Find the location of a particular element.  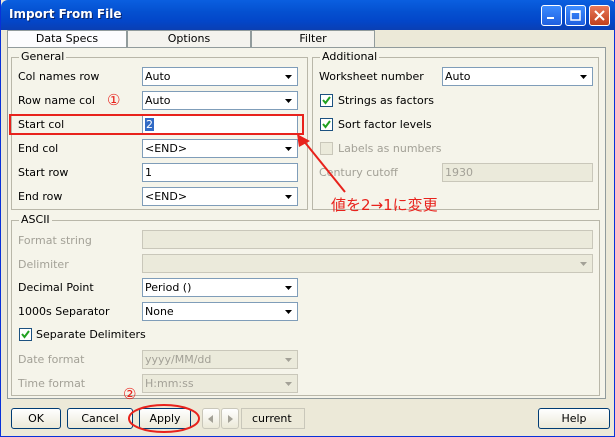

step-one-marker: ① is located at coordinates (114, 100).